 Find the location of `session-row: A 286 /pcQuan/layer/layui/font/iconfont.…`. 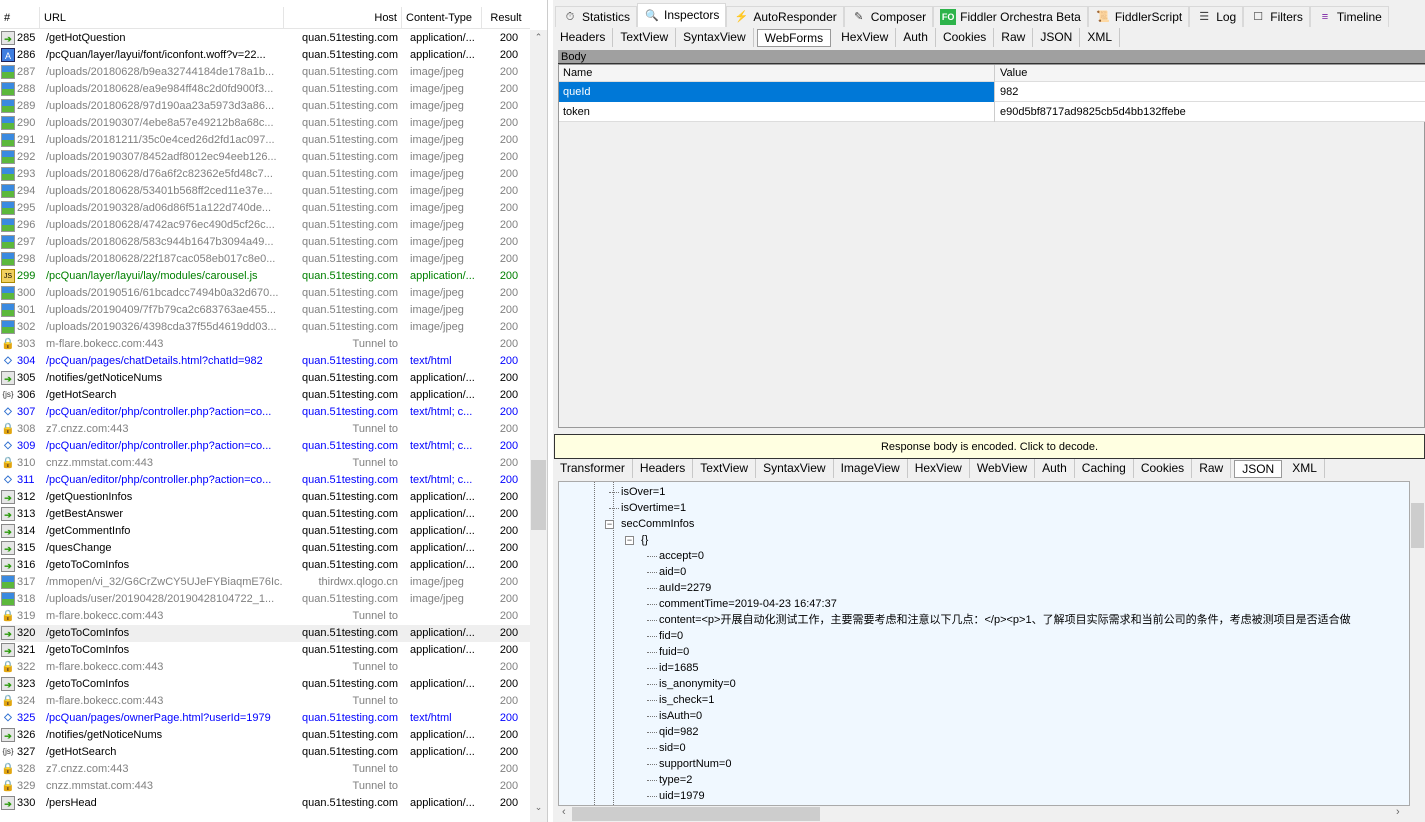

session-row: A 286 /pcQuan/layer/layui/font/iconfont.… is located at coordinates (265, 55).